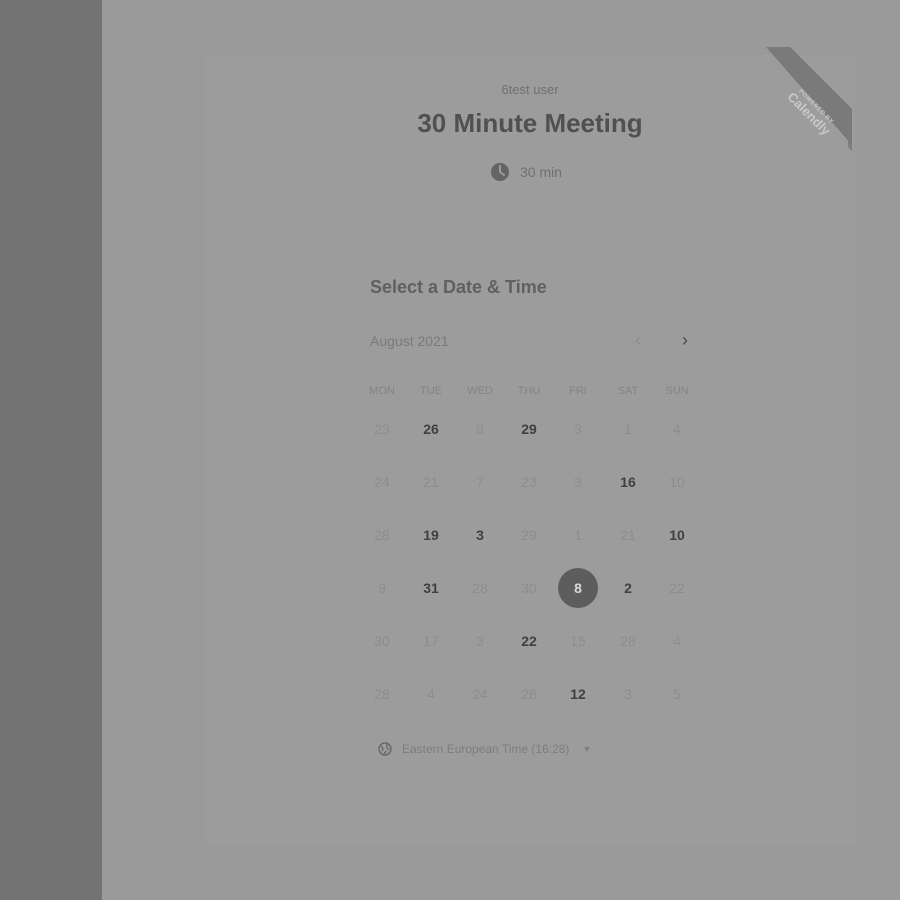  I want to click on available-day: 29, so click(529, 429).